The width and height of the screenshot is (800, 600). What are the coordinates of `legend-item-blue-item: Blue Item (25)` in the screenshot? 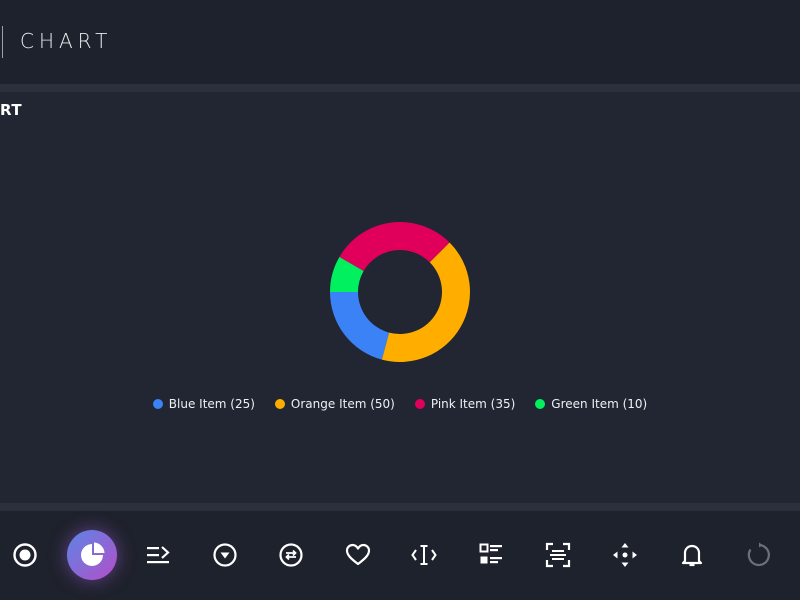 It's located at (203, 404).